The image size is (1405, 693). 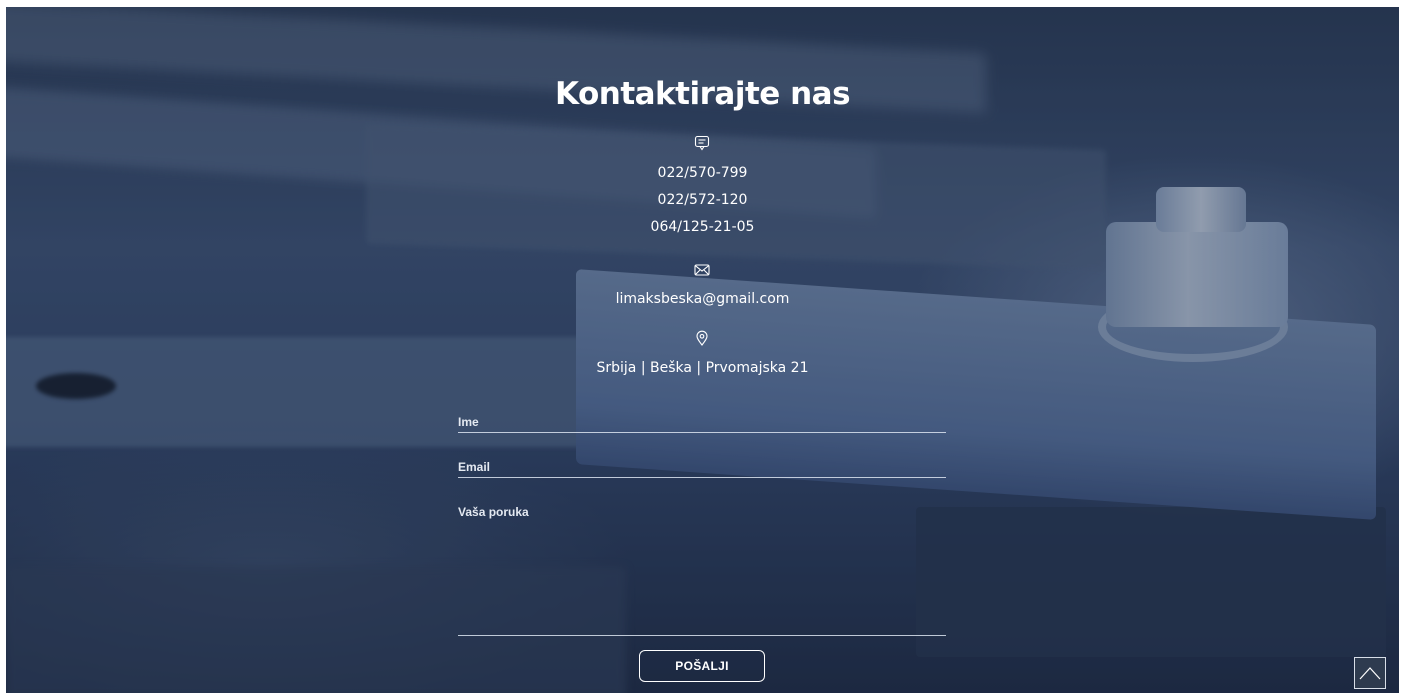 I want to click on scroll-to-top-button, so click(x=1370, y=673).